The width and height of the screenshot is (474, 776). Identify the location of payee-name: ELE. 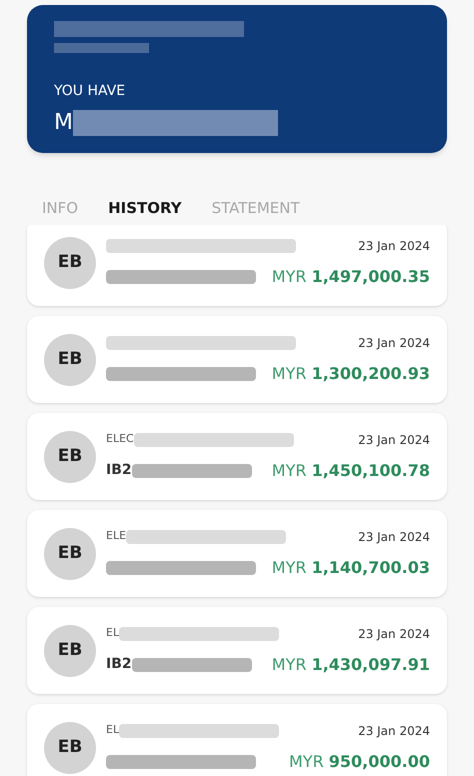
(116, 536).